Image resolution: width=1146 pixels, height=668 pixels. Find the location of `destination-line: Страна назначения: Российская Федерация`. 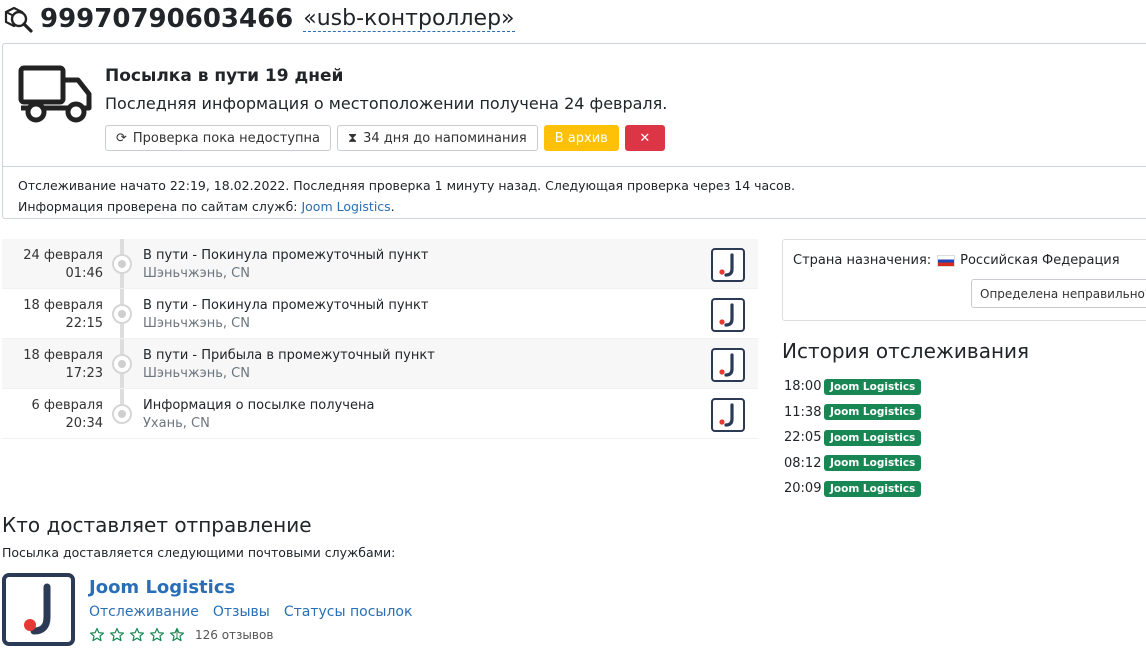

destination-line: Страна назначения: Российская Федерация is located at coordinates (956, 260).